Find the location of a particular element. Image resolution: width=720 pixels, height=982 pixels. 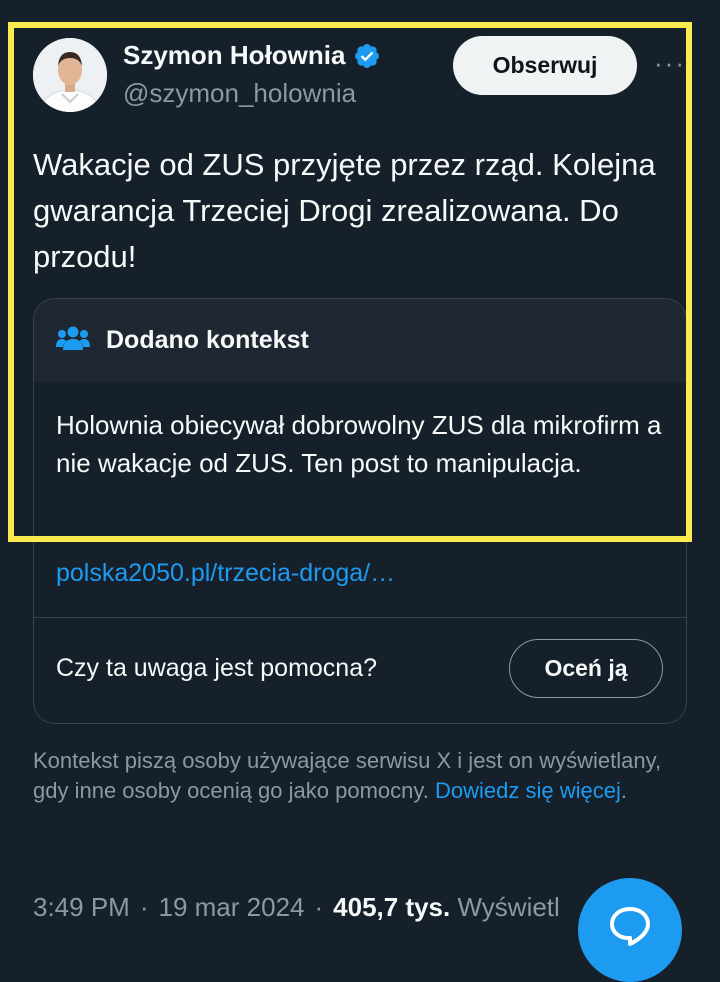

reply-icon is located at coordinates (630, 928).